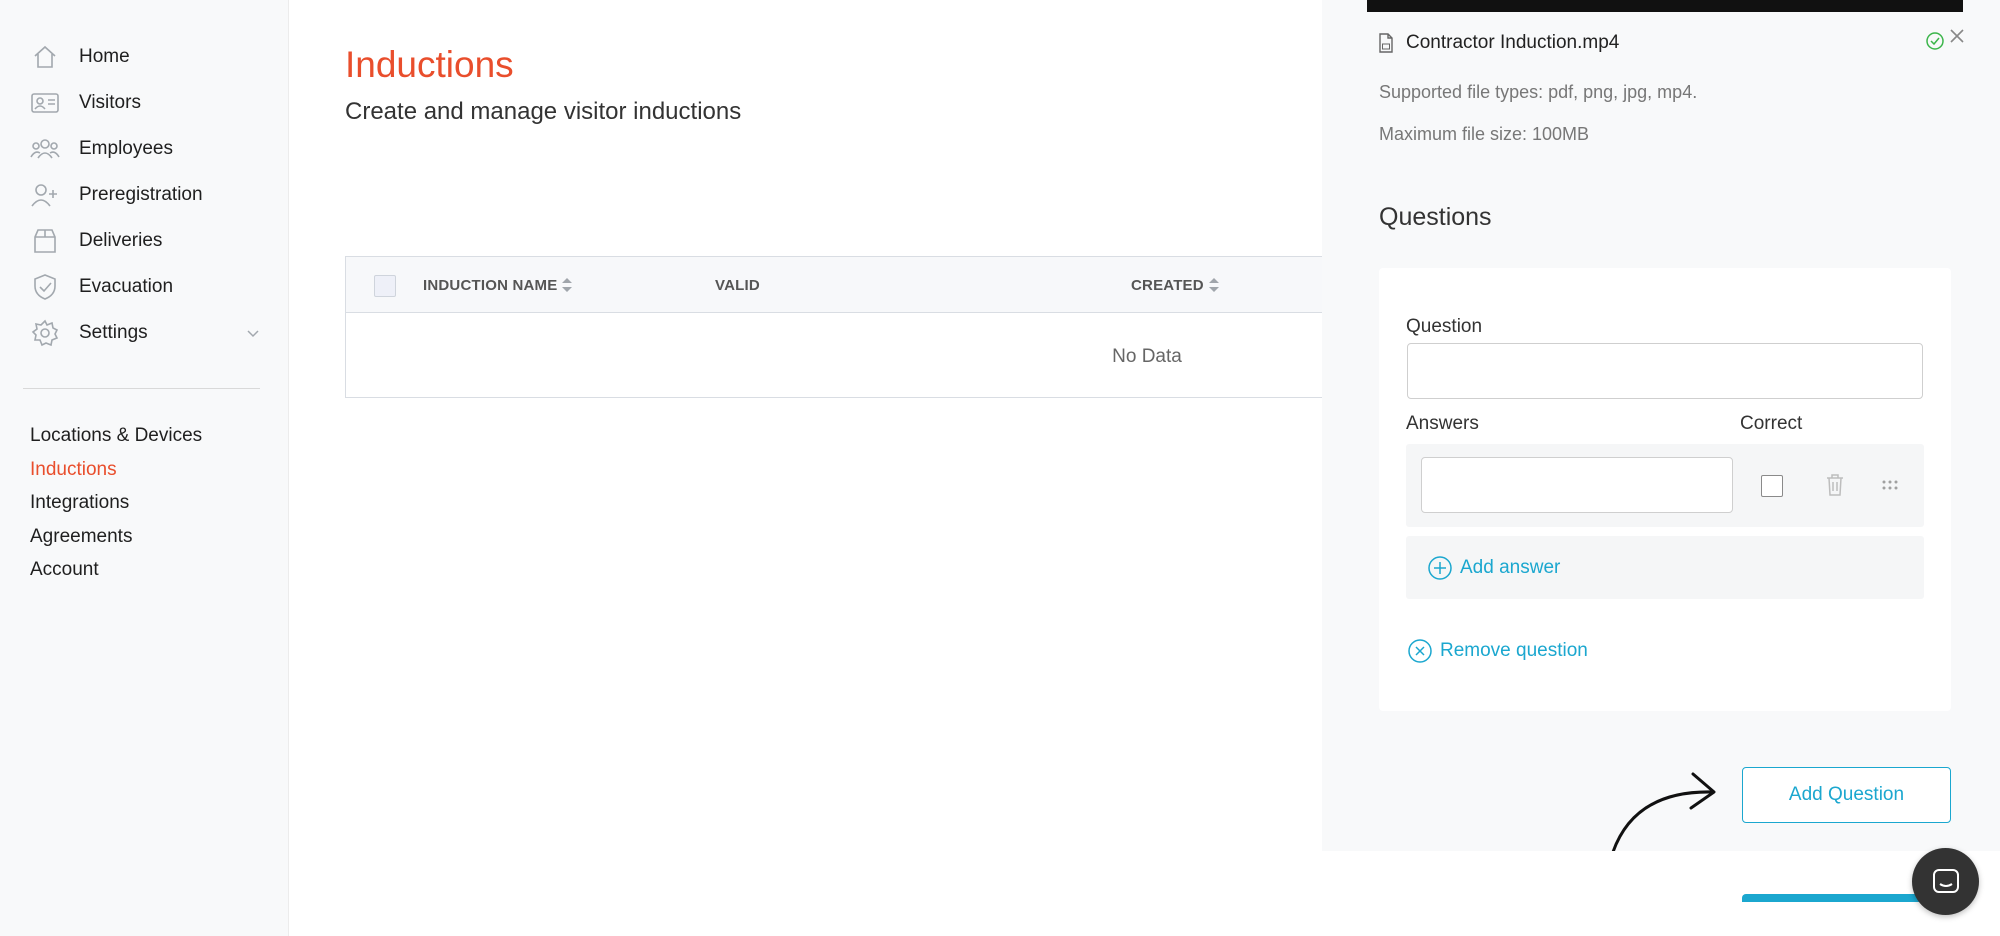  Describe the element at coordinates (1167, 285) in the screenshot. I see `column-header-created: CREATED` at that location.